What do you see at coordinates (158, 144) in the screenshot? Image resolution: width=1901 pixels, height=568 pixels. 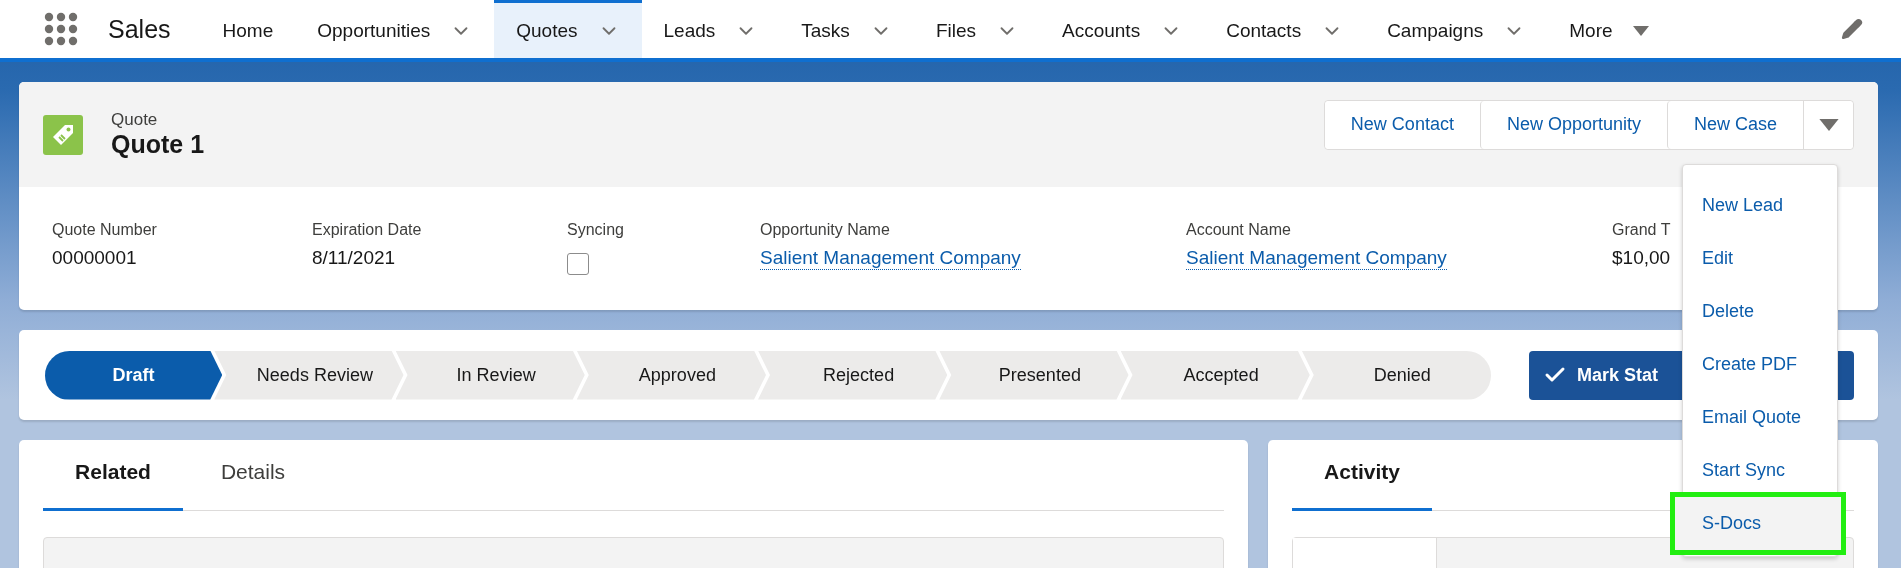 I see `record-title: Quote 1` at bounding box center [158, 144].